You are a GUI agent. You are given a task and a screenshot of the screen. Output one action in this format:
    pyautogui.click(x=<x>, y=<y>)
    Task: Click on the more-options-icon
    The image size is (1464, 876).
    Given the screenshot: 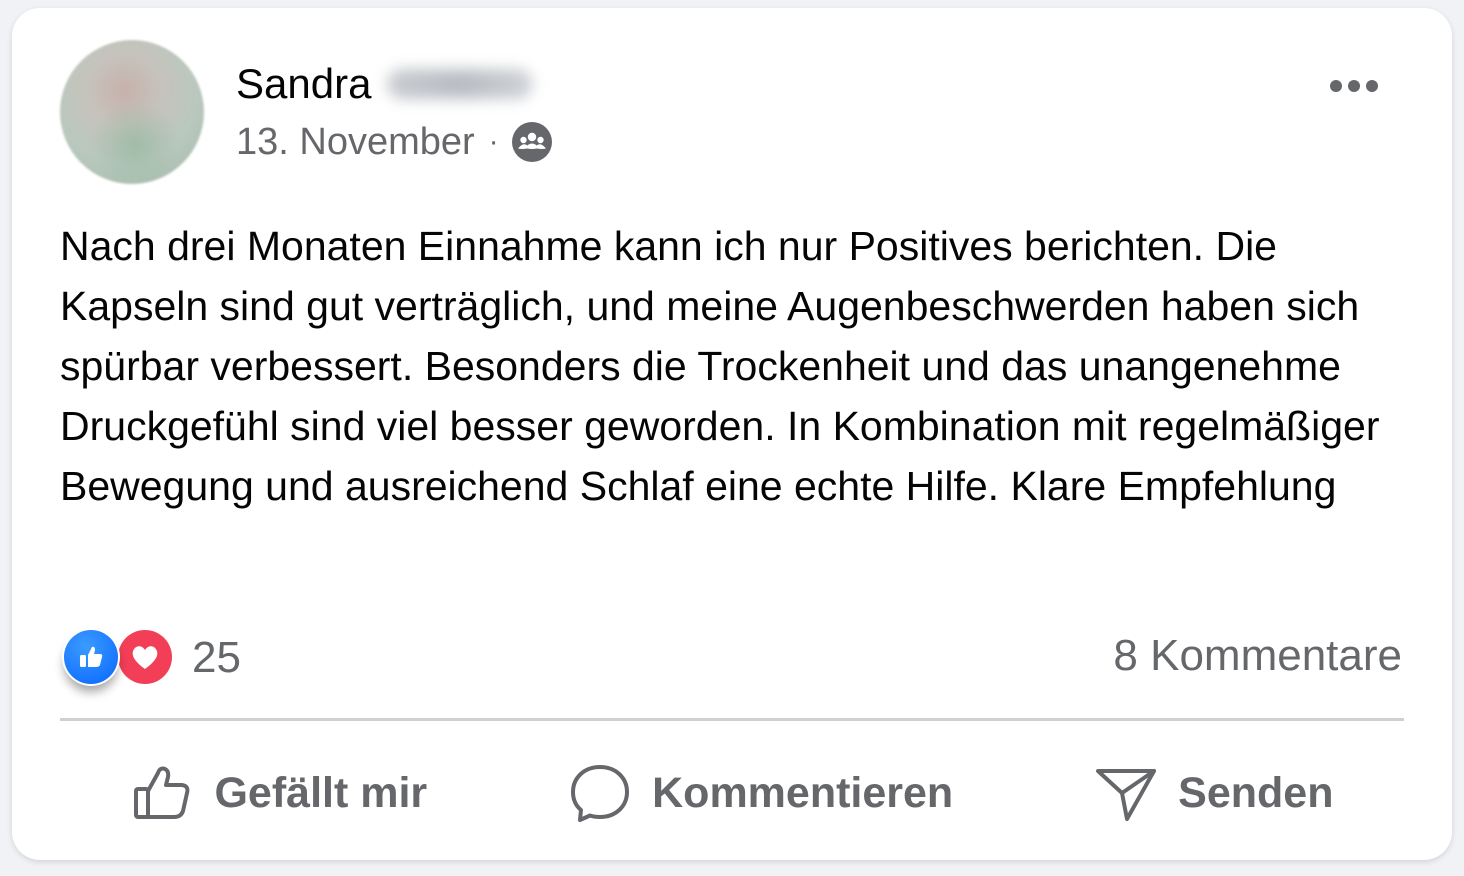 What is the action you would take?
    pyautogui.click(x=1354, y=86)
    